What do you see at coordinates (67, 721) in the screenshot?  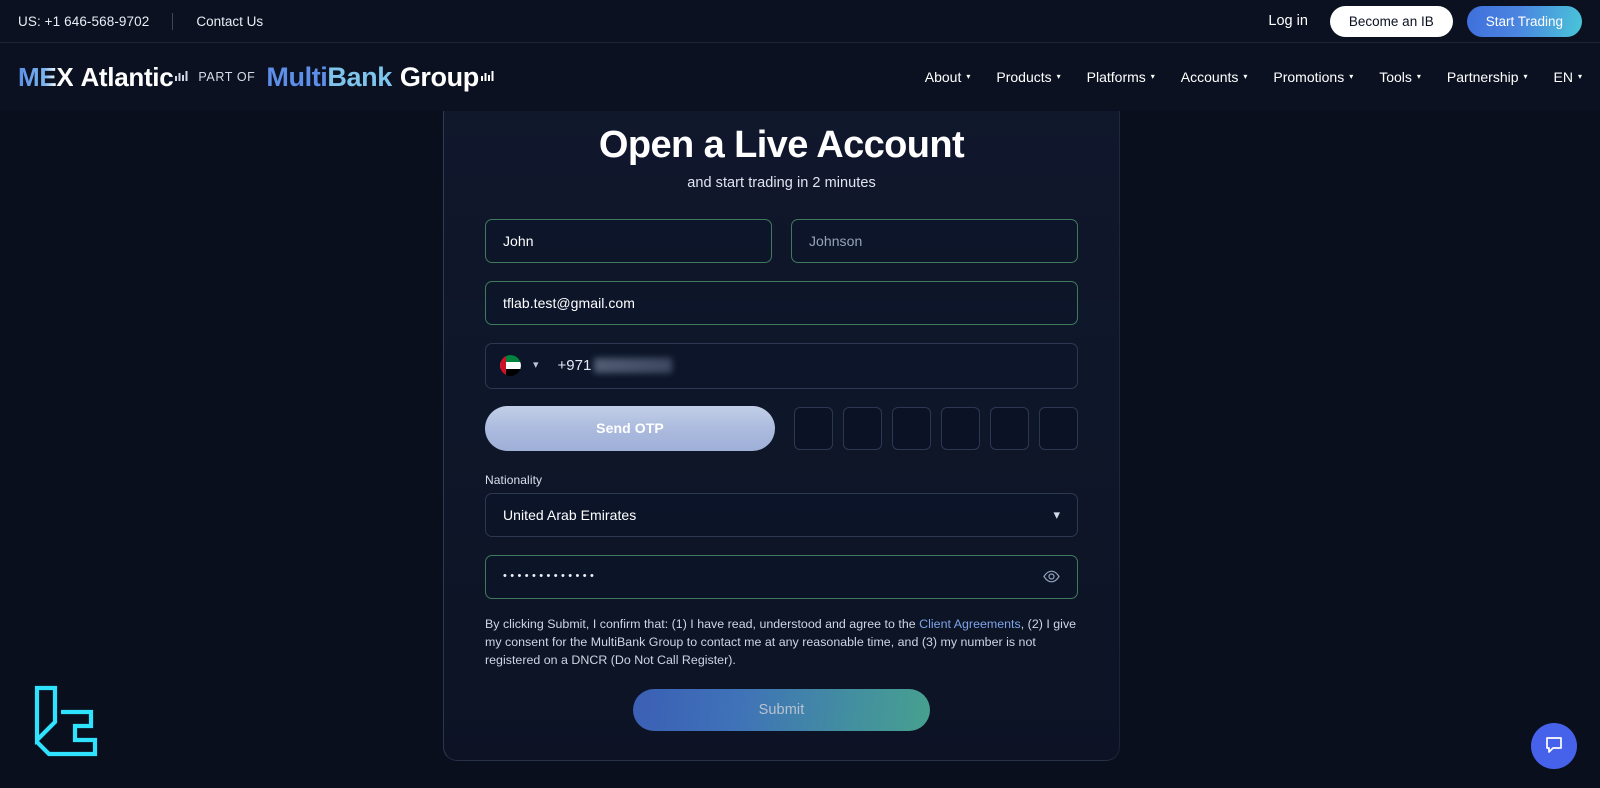 I see `lc-monogram-logo-icon` at bounding box center [67, 721].